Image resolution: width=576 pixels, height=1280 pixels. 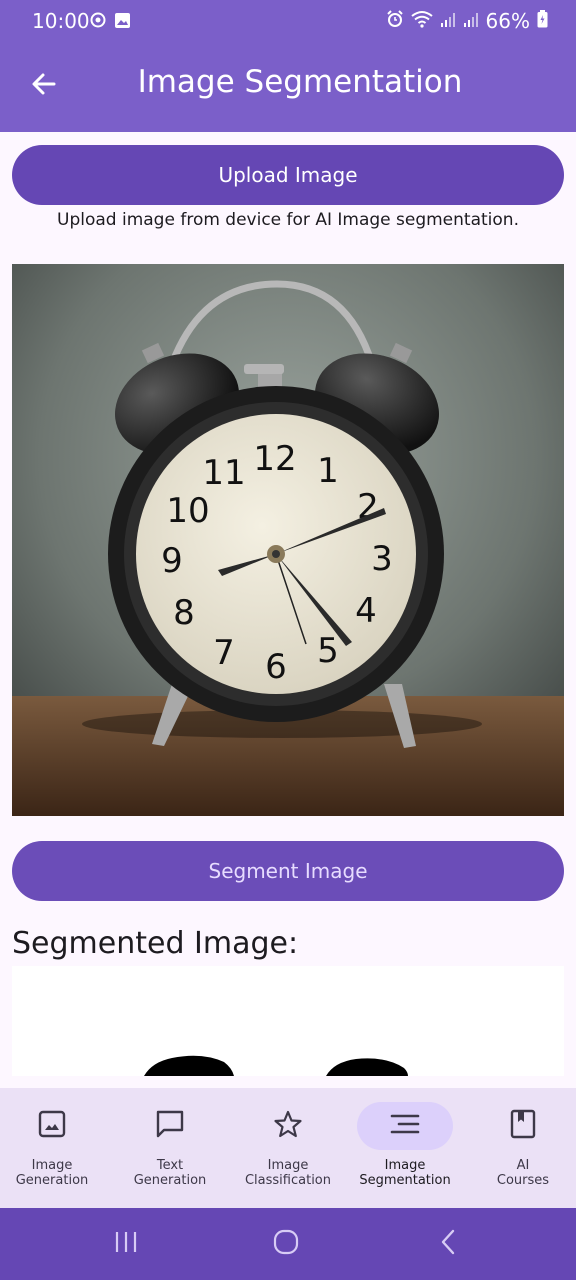 I want to click on svg-text: 1, so click(x=328, y=471).